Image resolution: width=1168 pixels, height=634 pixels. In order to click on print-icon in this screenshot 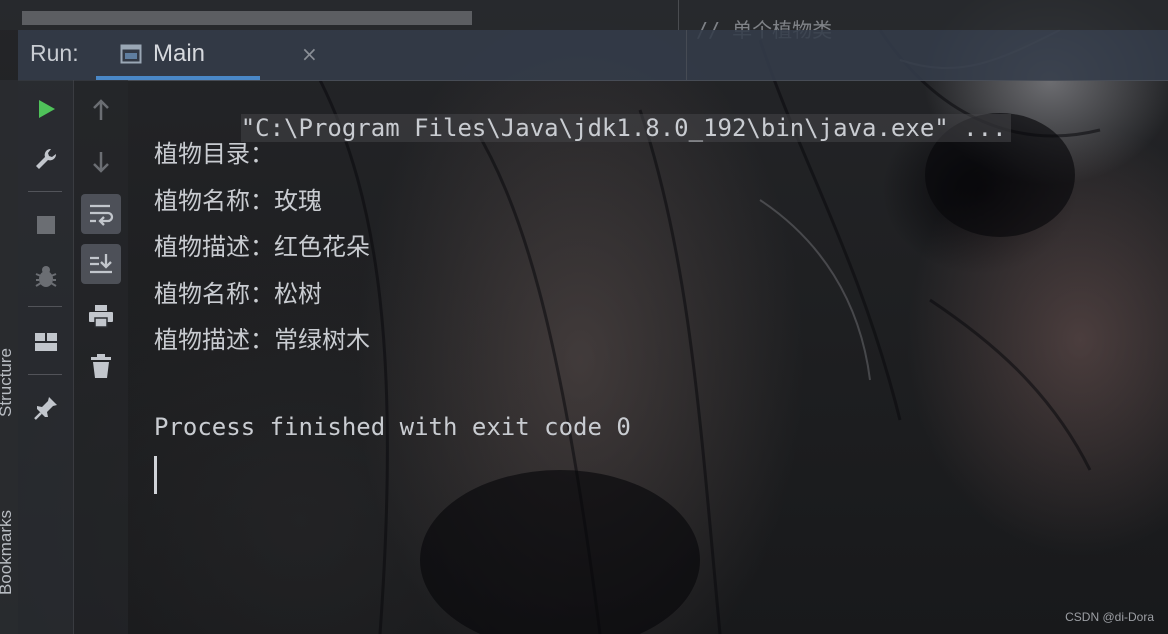, I will do `click(101, 316)`.